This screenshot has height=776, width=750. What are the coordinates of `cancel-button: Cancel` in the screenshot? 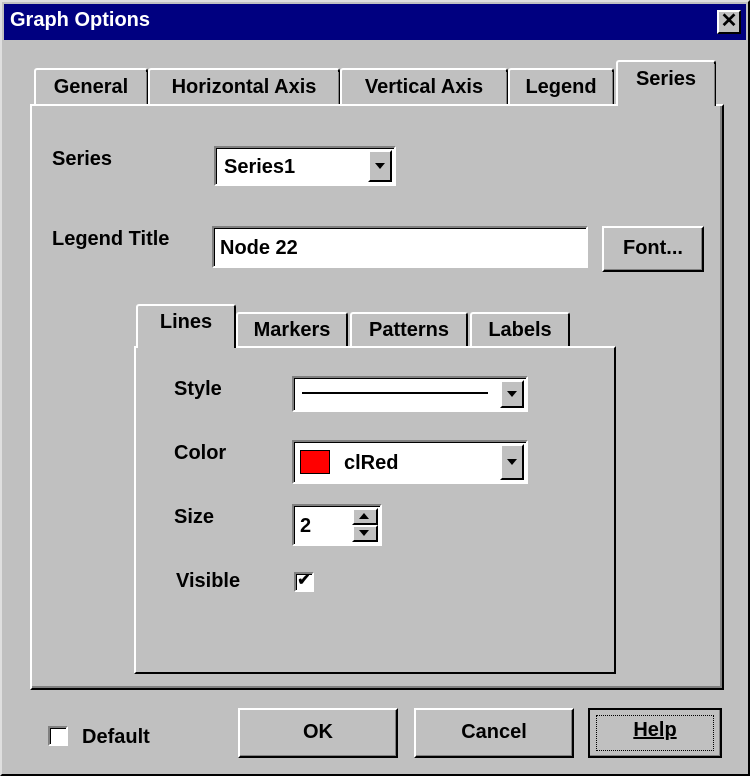 It's located at (494, 733).